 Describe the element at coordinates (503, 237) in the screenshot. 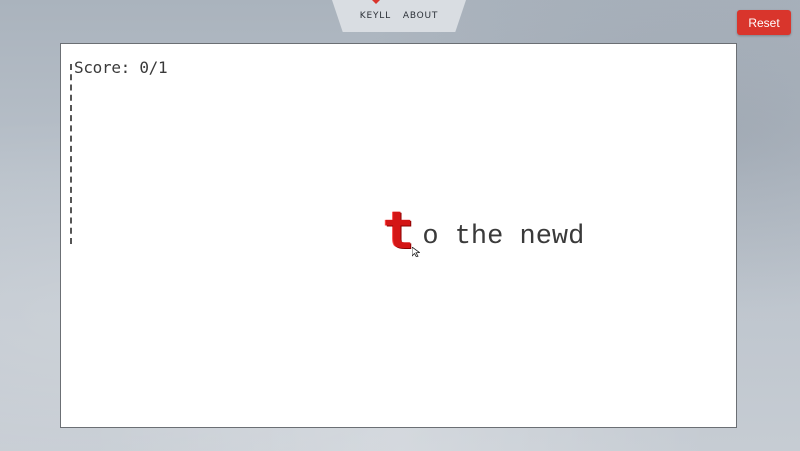

I see `remaining-text: o the newd` at that location.